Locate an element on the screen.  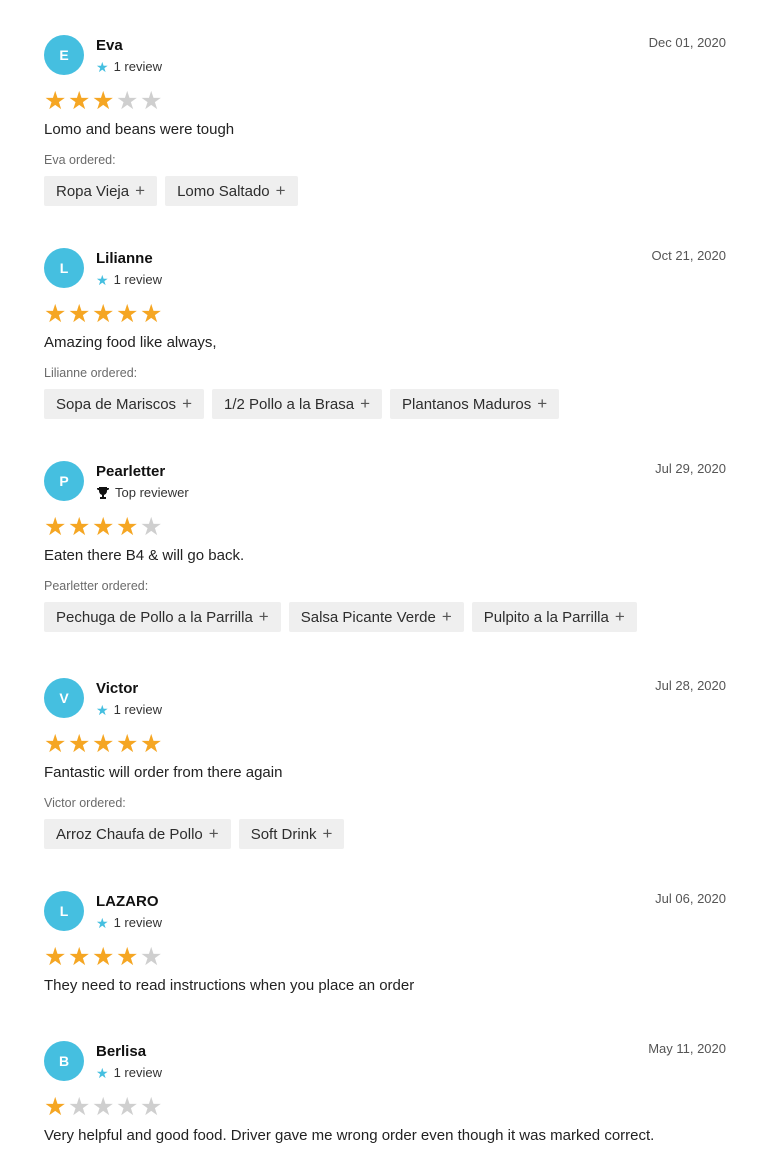
reviewer-name: Victor is located at coordinates (117, 688).